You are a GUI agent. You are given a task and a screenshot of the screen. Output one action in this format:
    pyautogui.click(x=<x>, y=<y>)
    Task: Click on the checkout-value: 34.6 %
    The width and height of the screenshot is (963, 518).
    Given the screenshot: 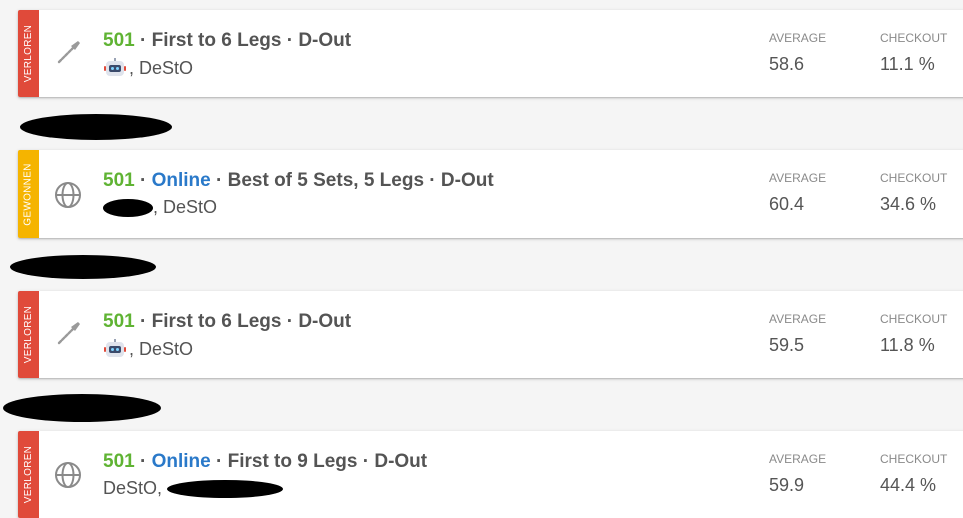 What is the action you would take?
    pyautogui.click(x=908, y=204)
    